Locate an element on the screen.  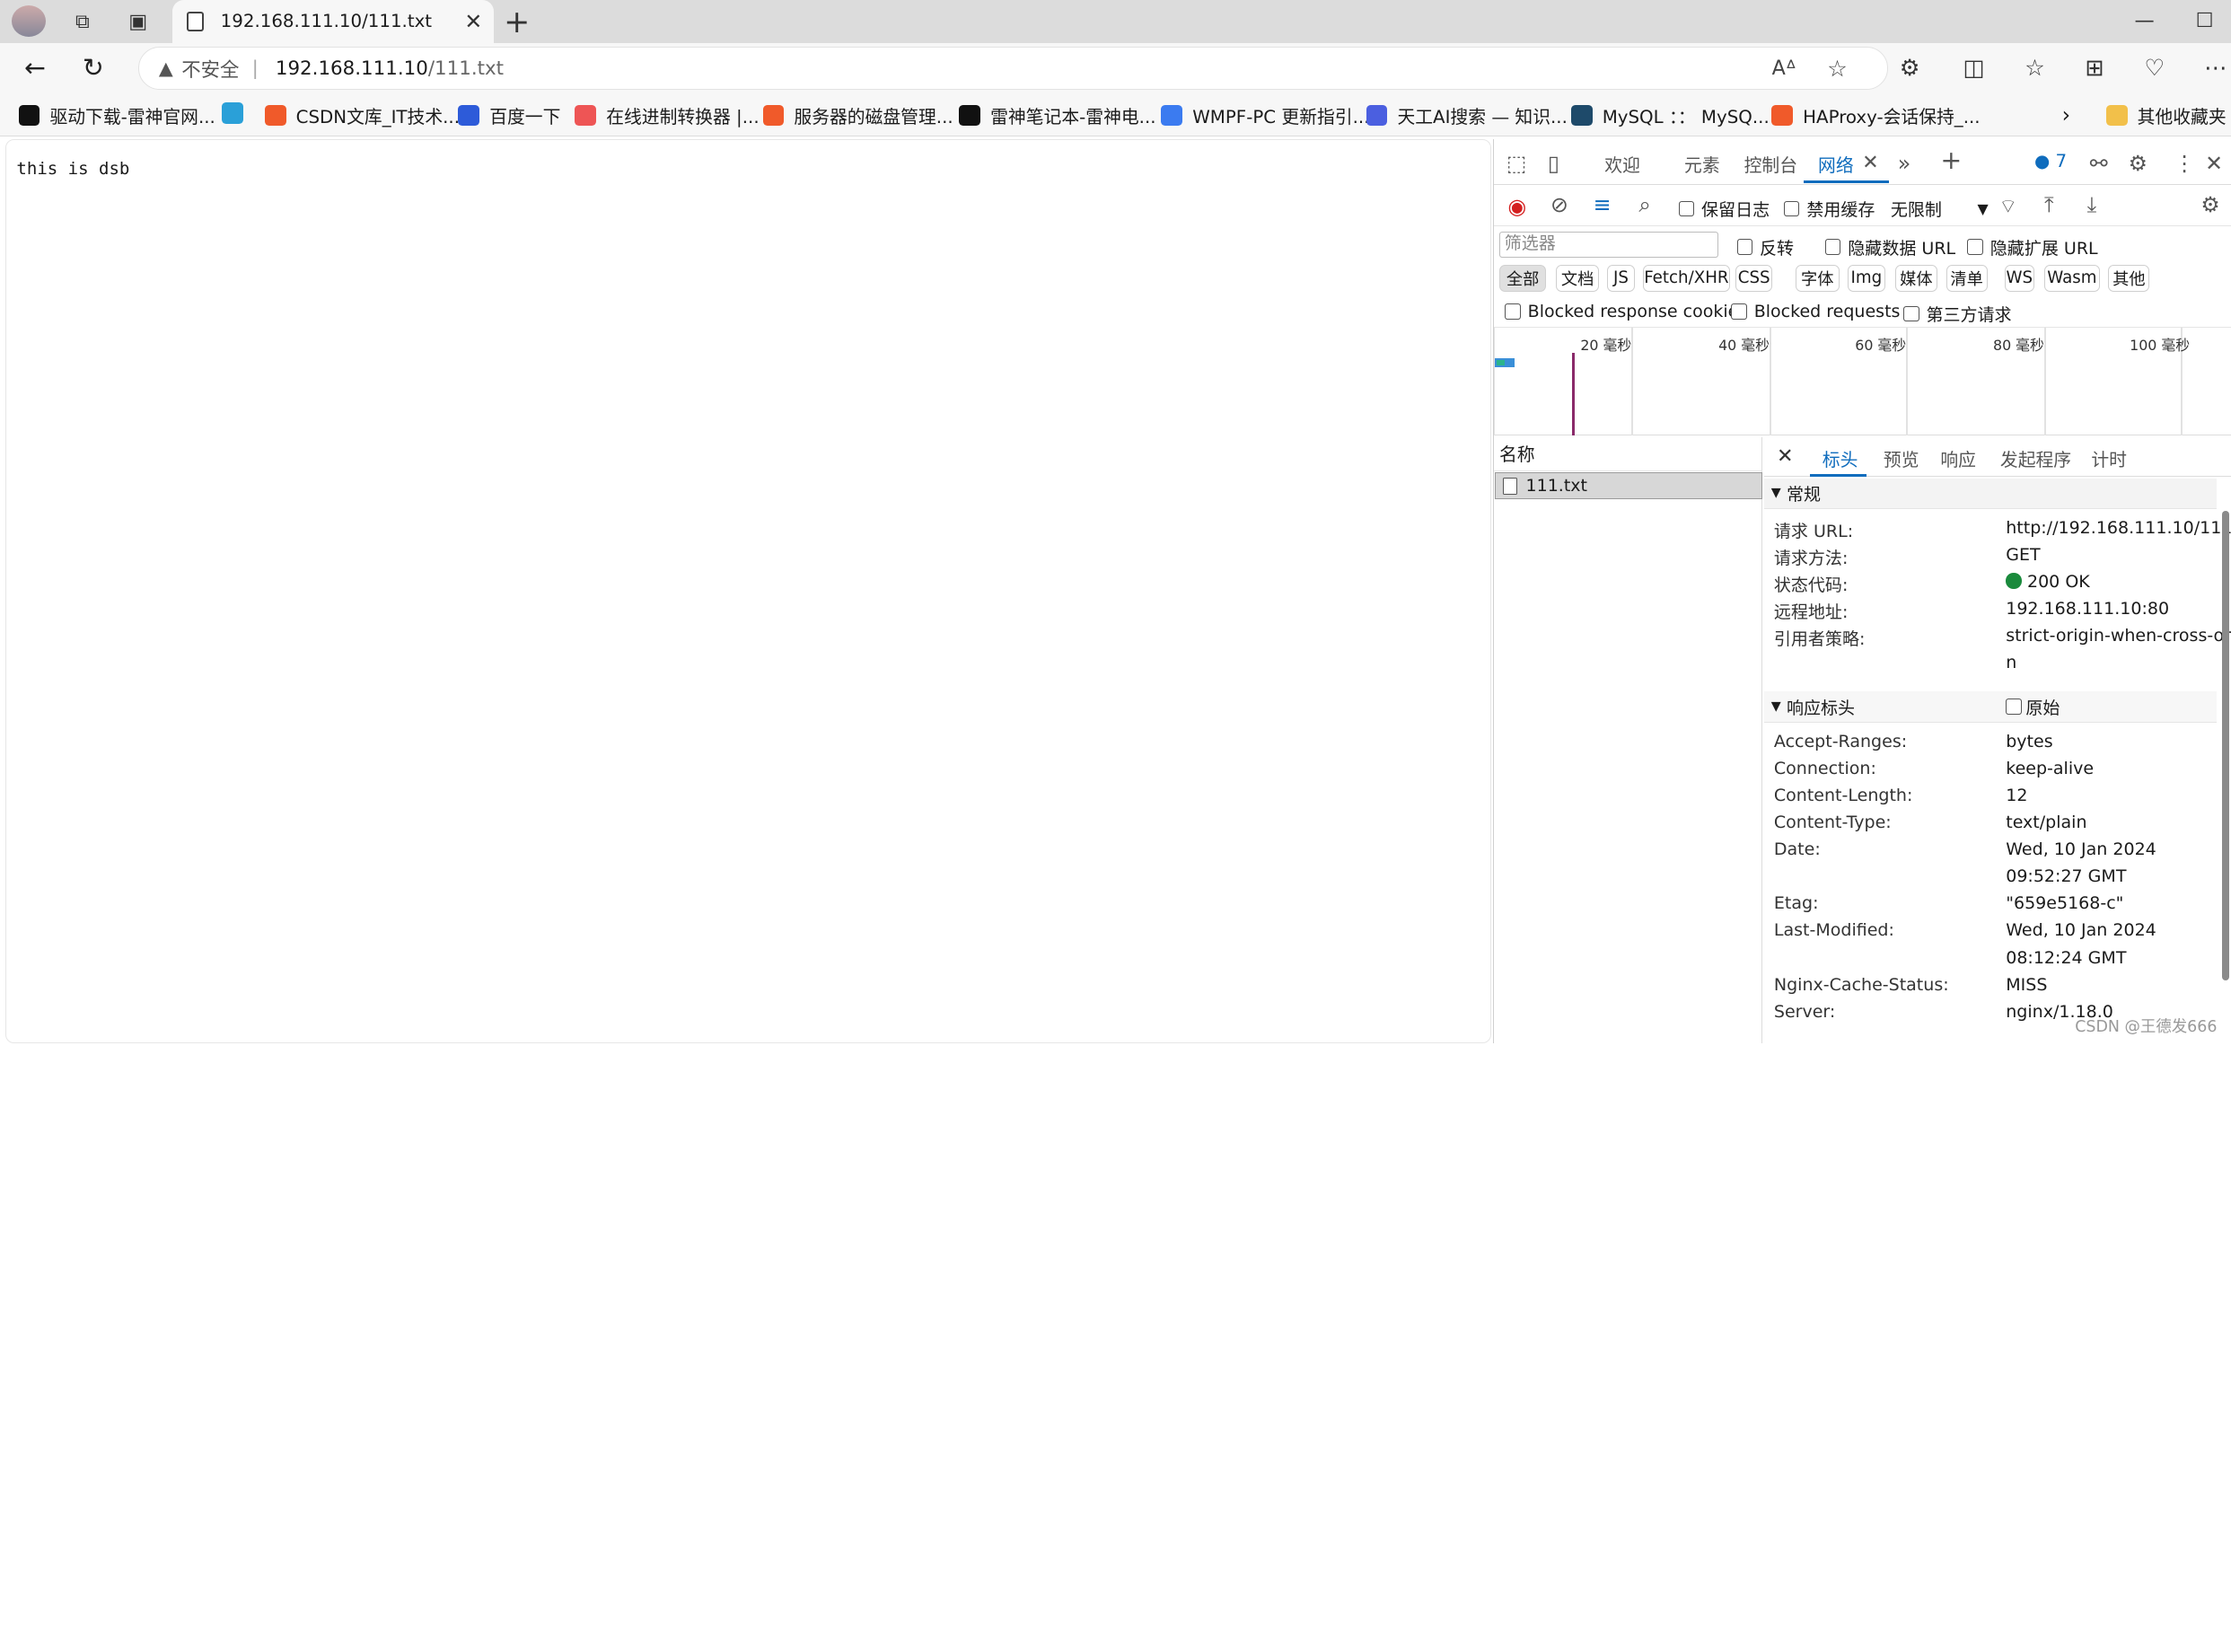
type-filter-chip: 其他 is located at coordinates (2129, 278).